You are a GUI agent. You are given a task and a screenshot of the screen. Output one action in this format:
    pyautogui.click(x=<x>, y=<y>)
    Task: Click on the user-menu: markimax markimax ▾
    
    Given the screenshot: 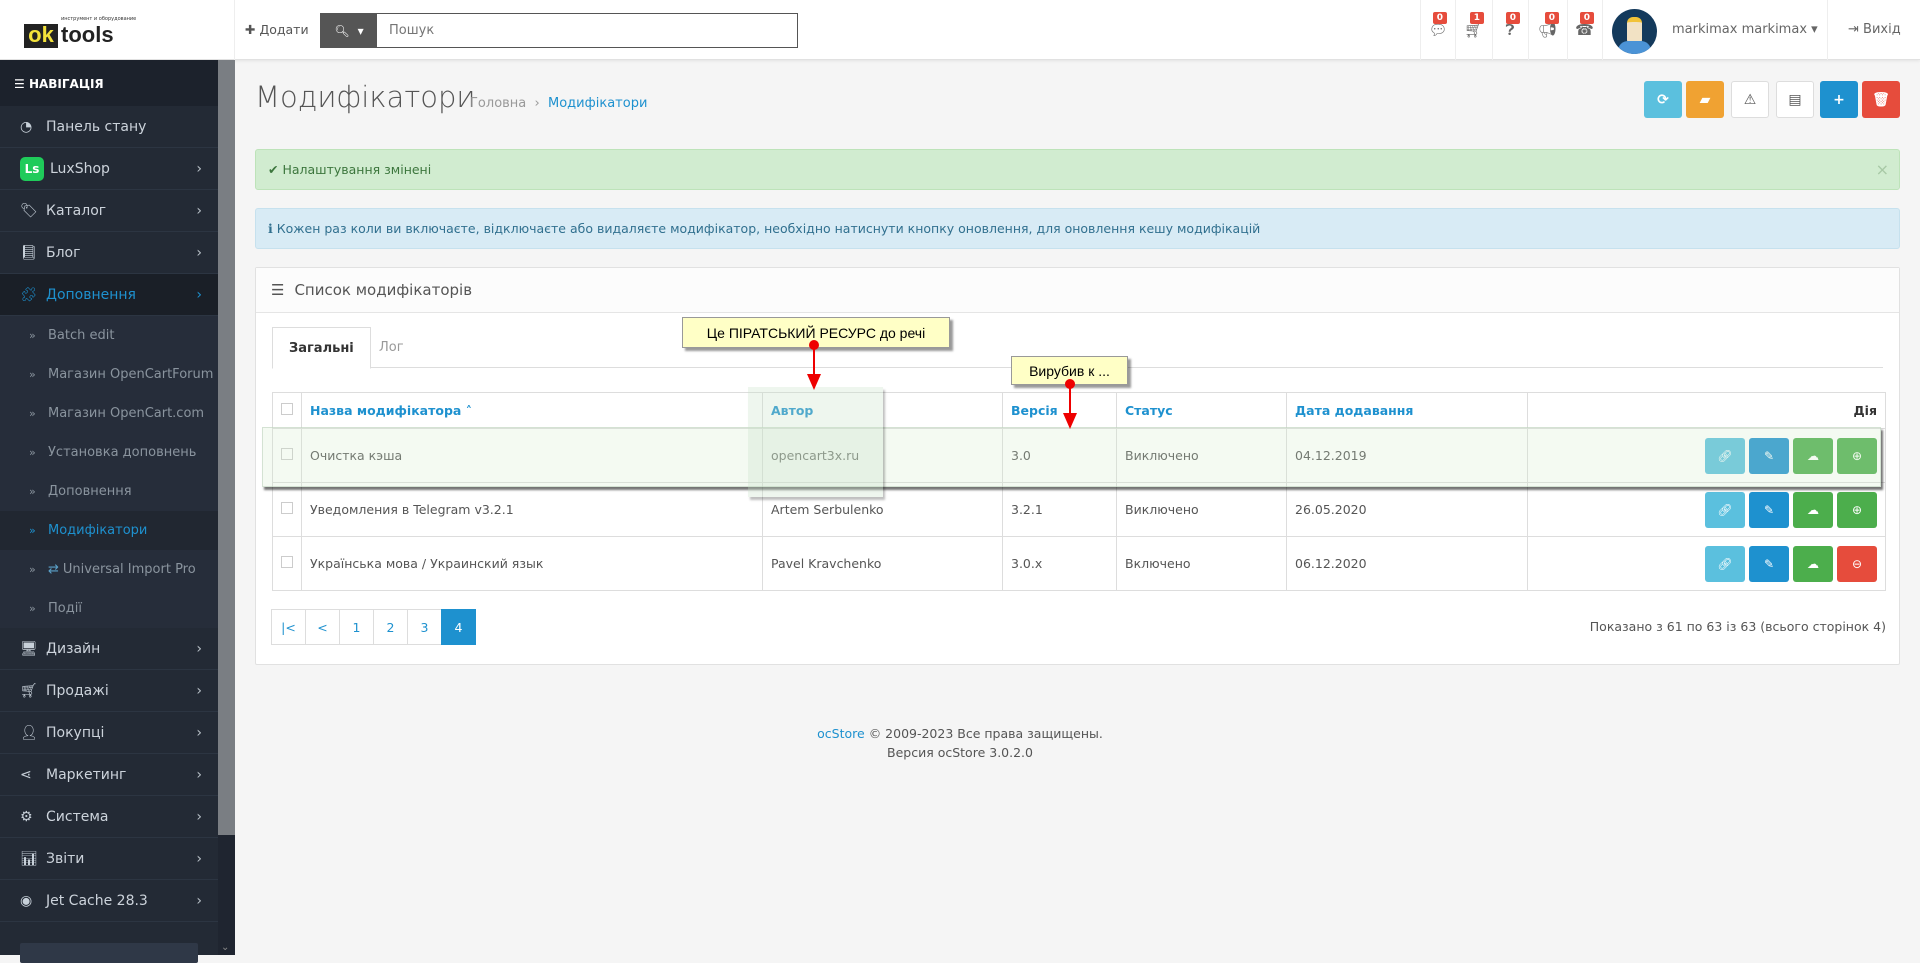 What is the action you would take?
    pyautogui.click(x=1745, y=29)
    